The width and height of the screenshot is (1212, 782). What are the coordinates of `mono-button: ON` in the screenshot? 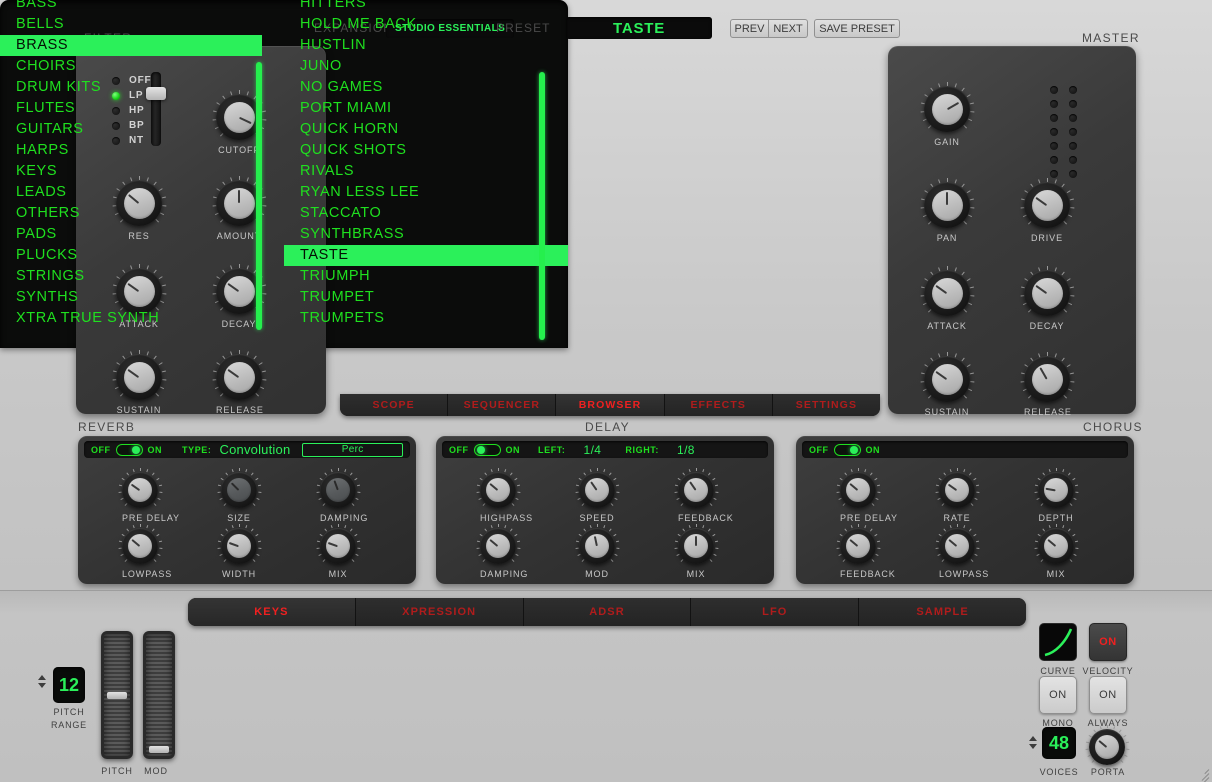 It's located at (1058, 695).